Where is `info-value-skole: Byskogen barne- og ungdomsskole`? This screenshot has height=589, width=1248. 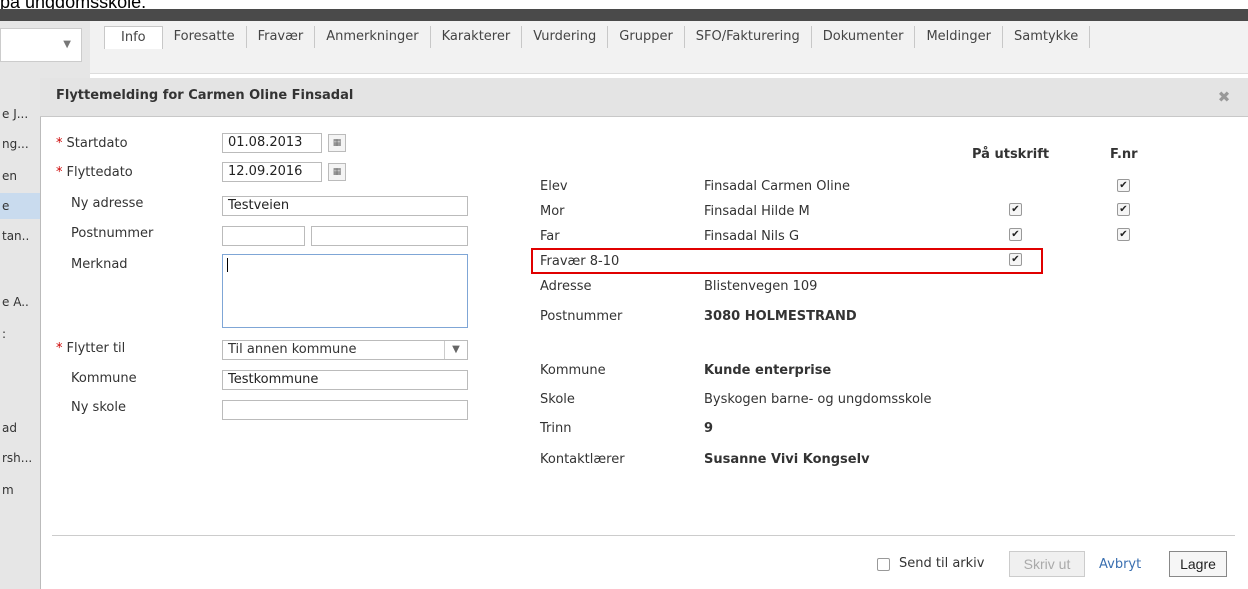
info-value-skole: Byskogen barne- og ungdomsskole is located at coordinates (818, 399).